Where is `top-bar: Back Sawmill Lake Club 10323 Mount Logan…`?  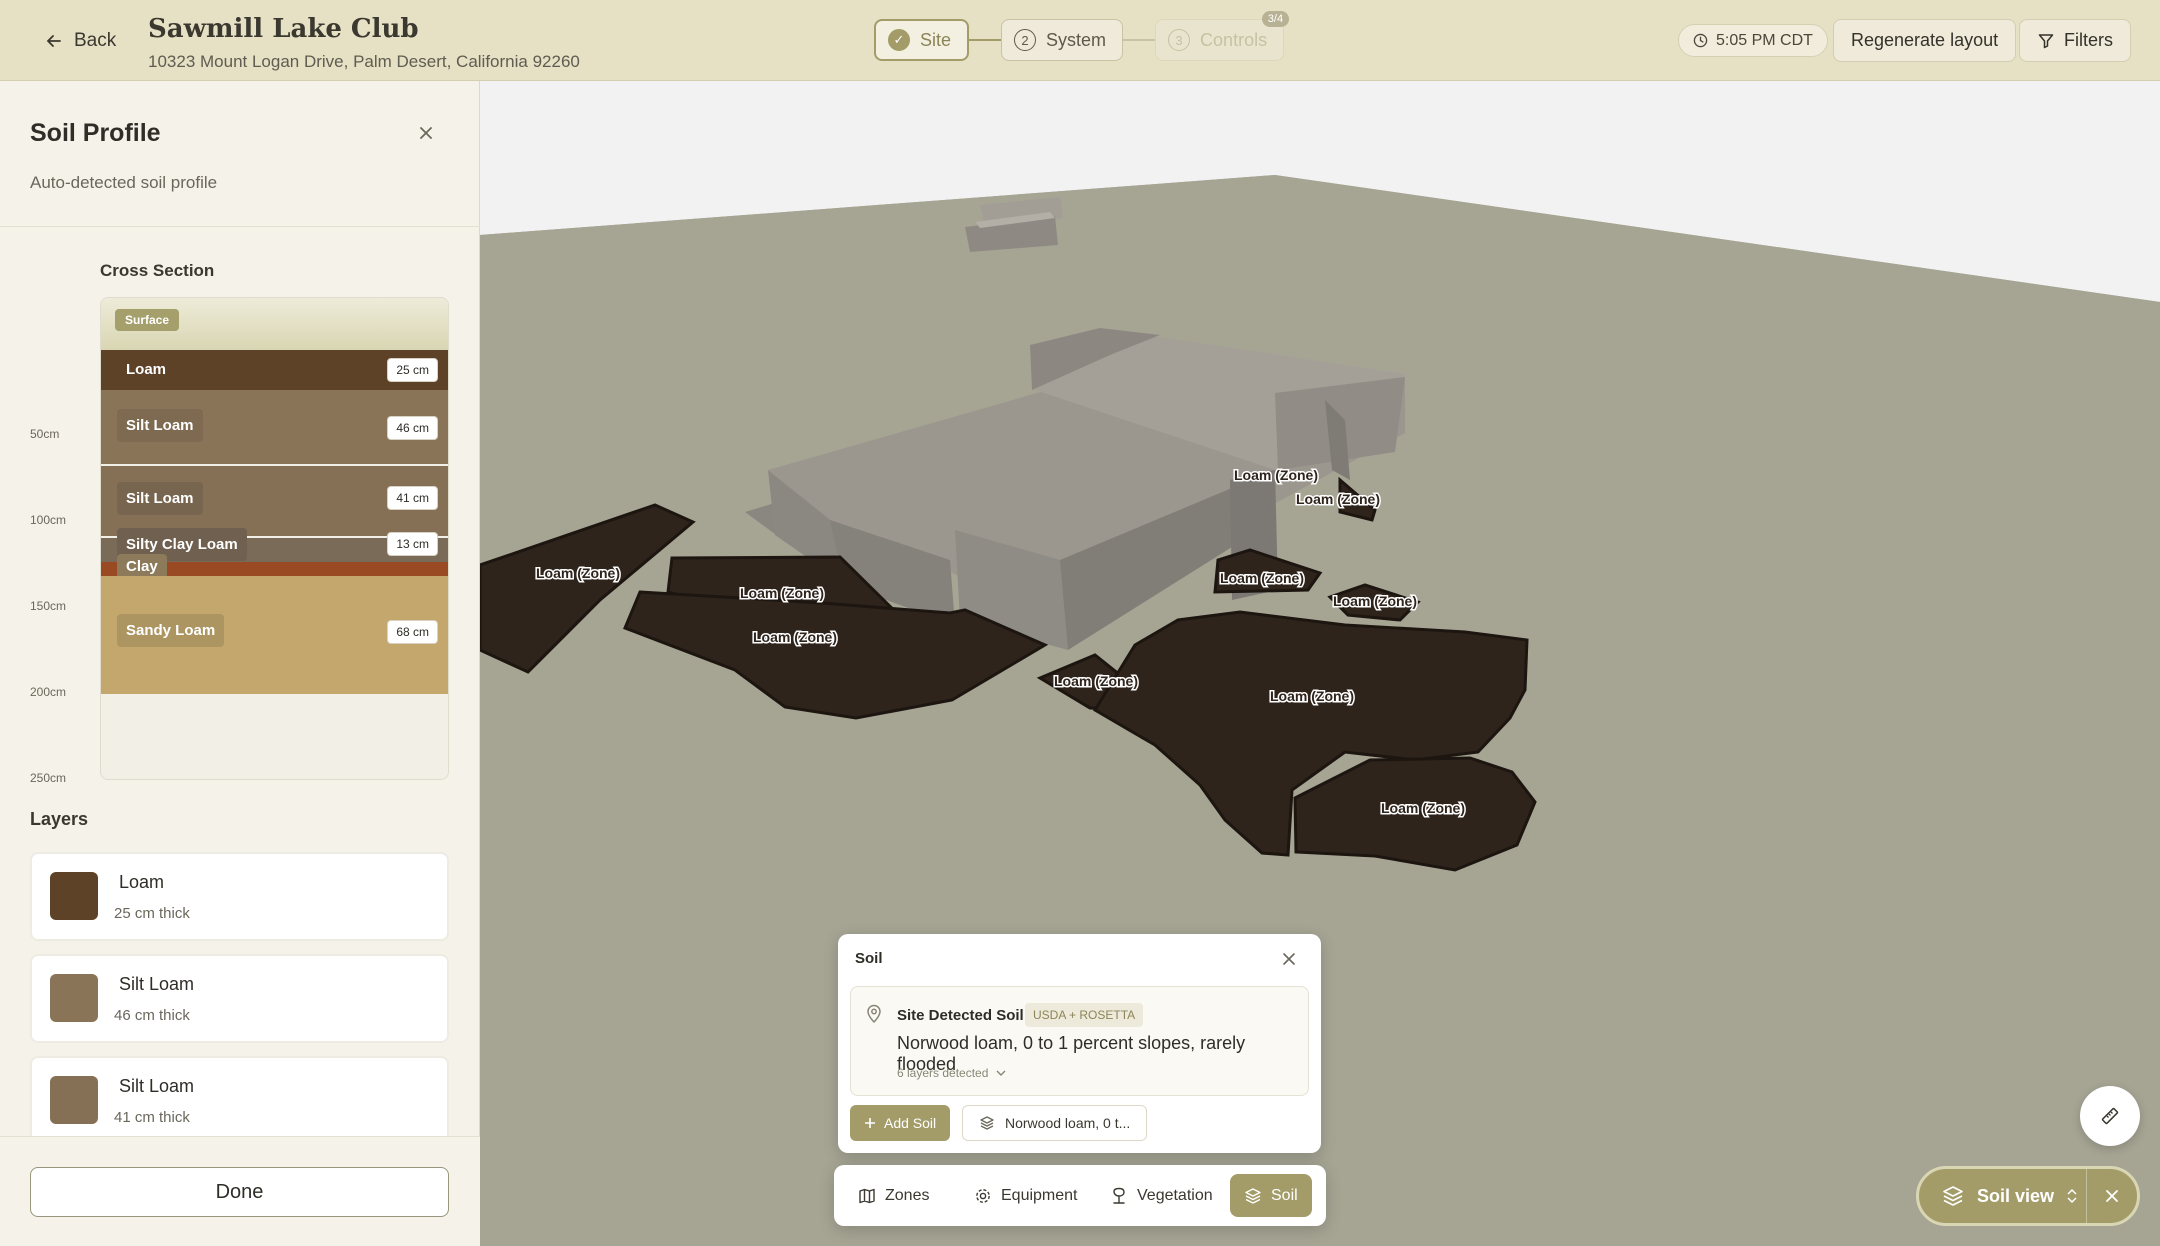 top-bar: Back Sawmill Lake Club 10323 Mount Logan… is located at coordinates (1080, 40).